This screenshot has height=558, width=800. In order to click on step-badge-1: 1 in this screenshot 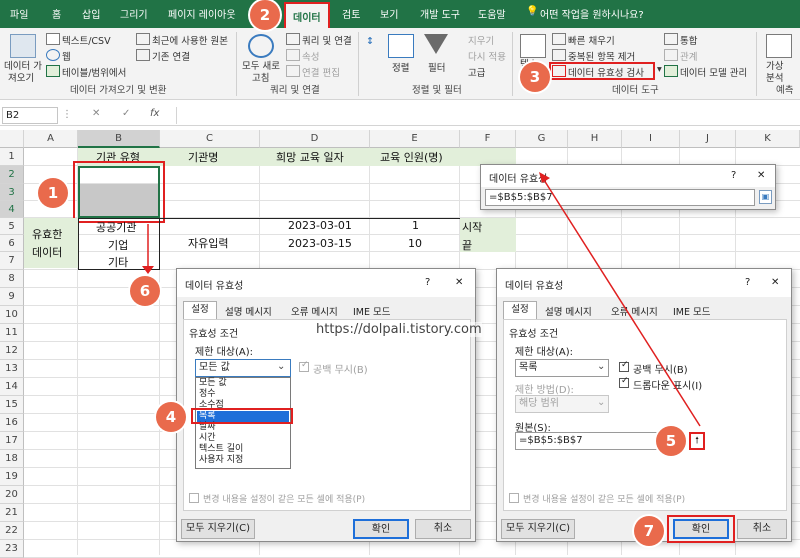, I will do `click(53, 193)`.